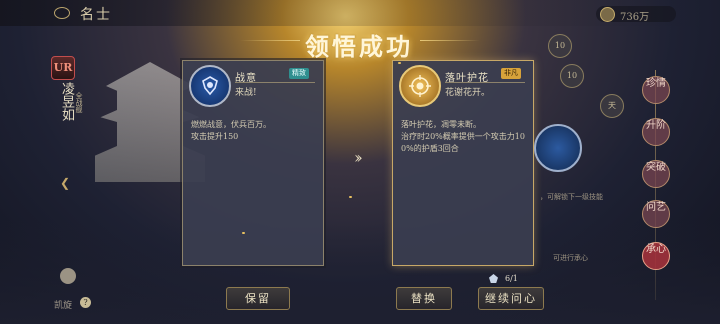  I want to click on quality-badge: 非凡, so click(511, 73).